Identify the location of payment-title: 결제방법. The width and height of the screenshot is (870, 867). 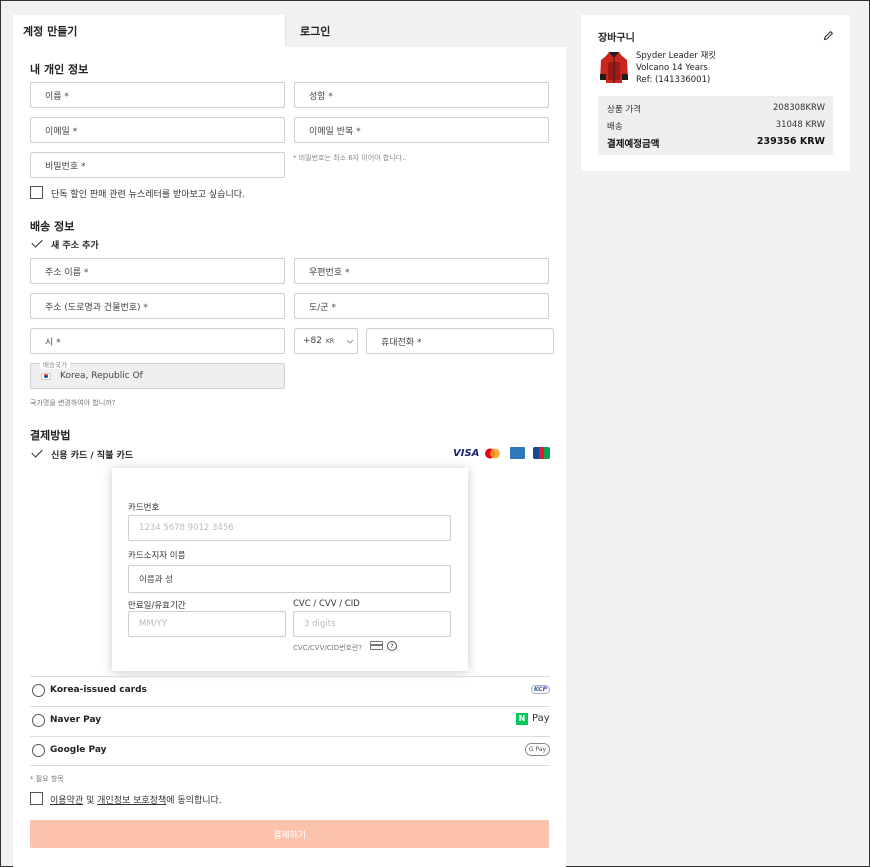
(50, 435).